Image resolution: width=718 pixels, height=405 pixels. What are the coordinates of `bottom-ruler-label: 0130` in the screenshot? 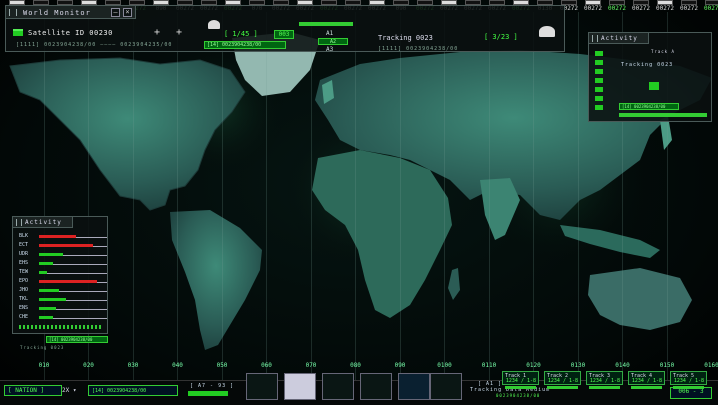 It's located at (578, 365).